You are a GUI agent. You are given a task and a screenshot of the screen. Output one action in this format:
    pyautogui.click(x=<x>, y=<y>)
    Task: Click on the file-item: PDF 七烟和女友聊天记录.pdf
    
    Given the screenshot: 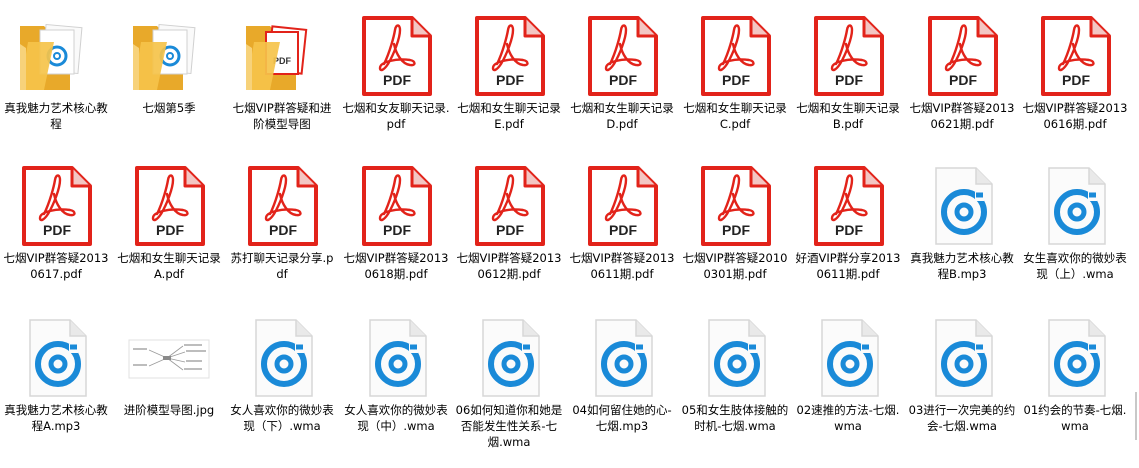 What is the action you would take?
    pyautogui.click(x=396, y=79)
    